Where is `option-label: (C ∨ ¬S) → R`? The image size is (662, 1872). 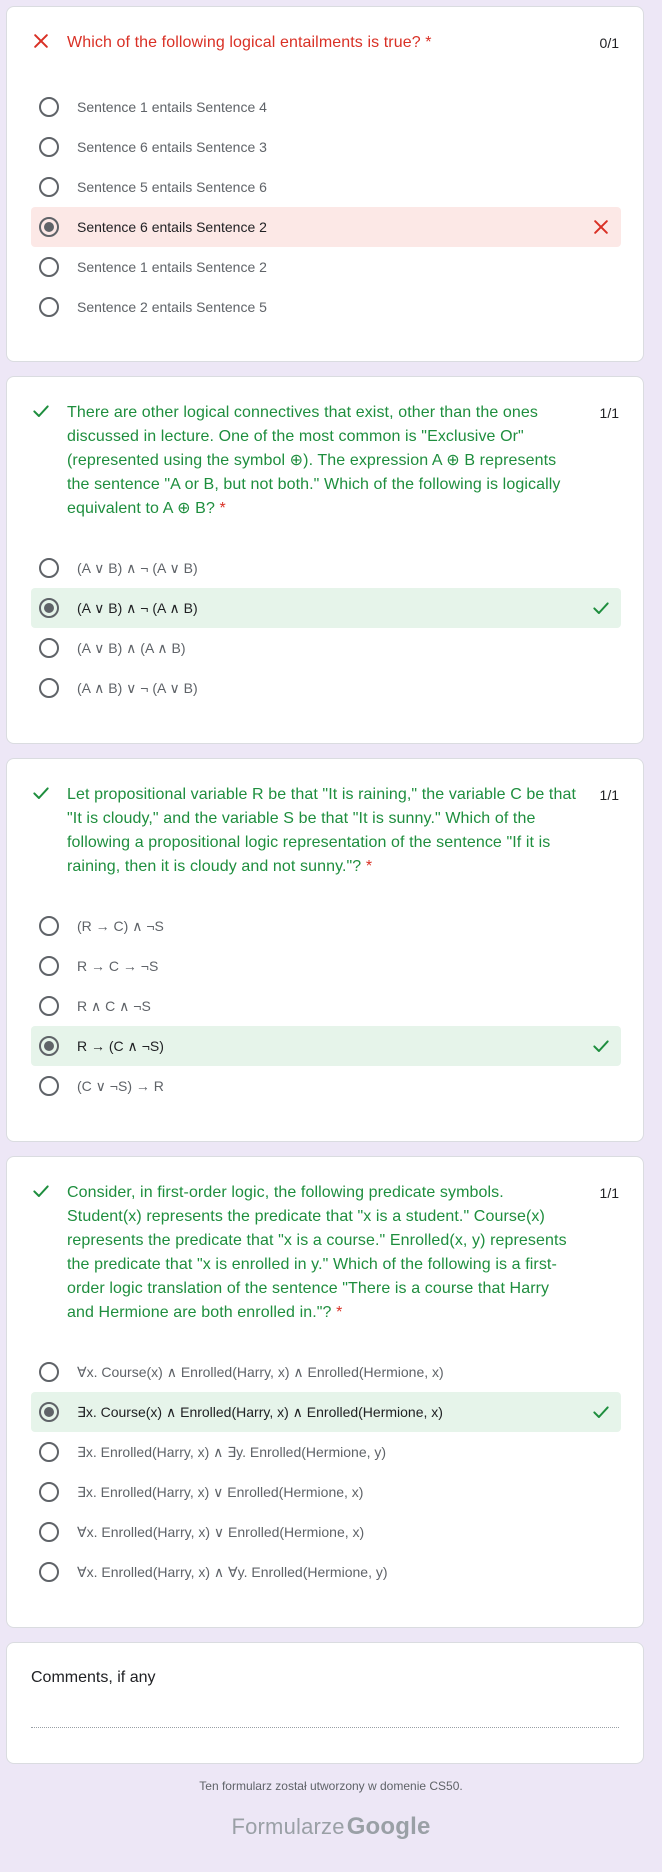
option-label: (C ∨ ¬S) → R is located at coordinates (120, 1086).